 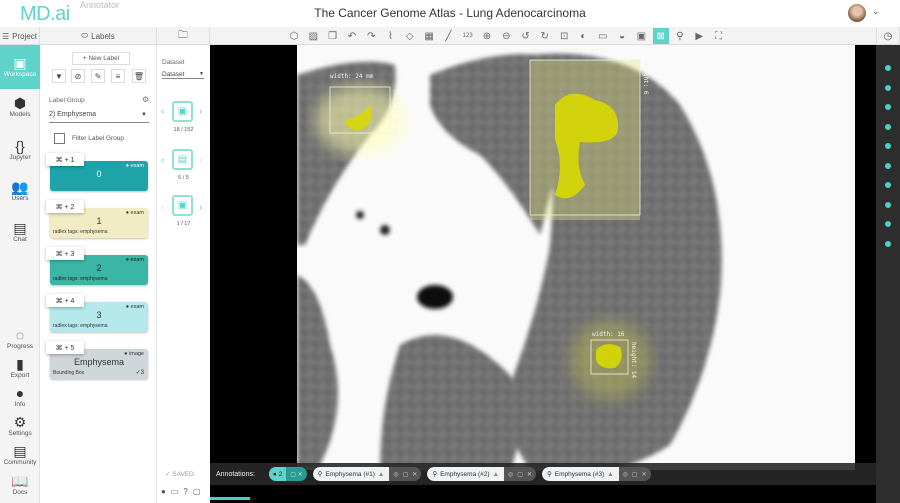 What do you see at coordinates (200, 111) in the screenshot?
I see `next-study-arrow: ›` at bounding box center [200, 111].